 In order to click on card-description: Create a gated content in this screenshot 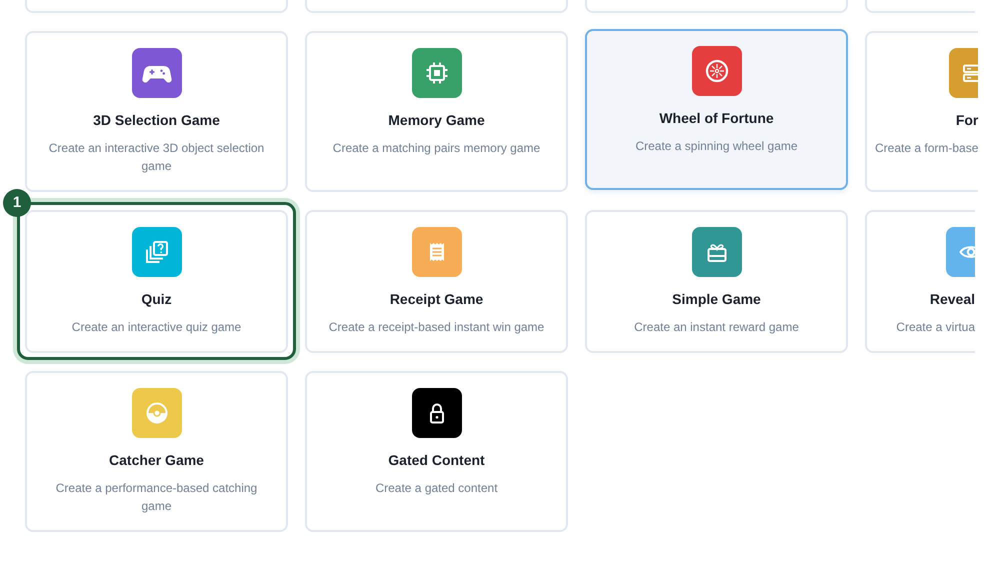, I will do `click(436, 488)`.